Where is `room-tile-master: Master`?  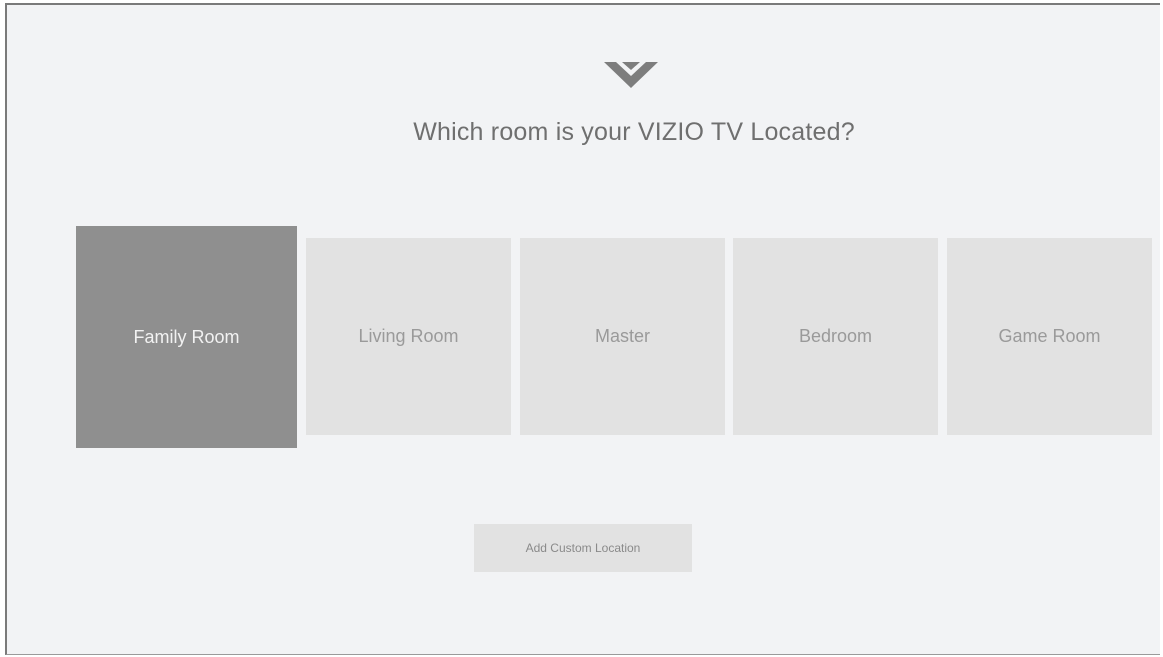
room-tile-master: Master is located at coordinates (622, 336).